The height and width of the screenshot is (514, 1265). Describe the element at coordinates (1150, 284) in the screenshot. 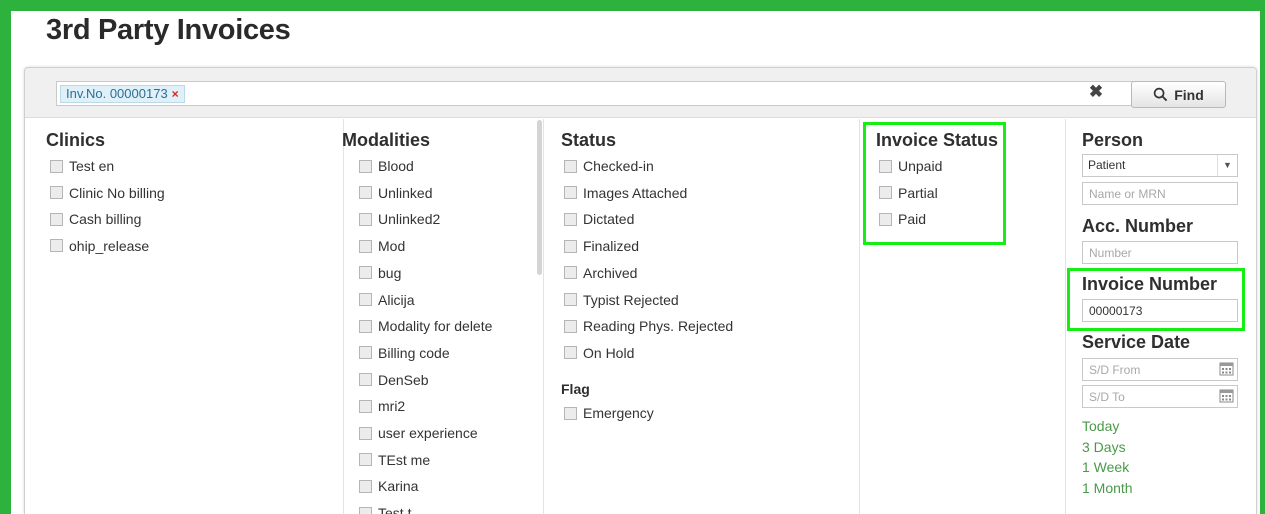

I see `invoice-number-title: Invoice Number` at that location.